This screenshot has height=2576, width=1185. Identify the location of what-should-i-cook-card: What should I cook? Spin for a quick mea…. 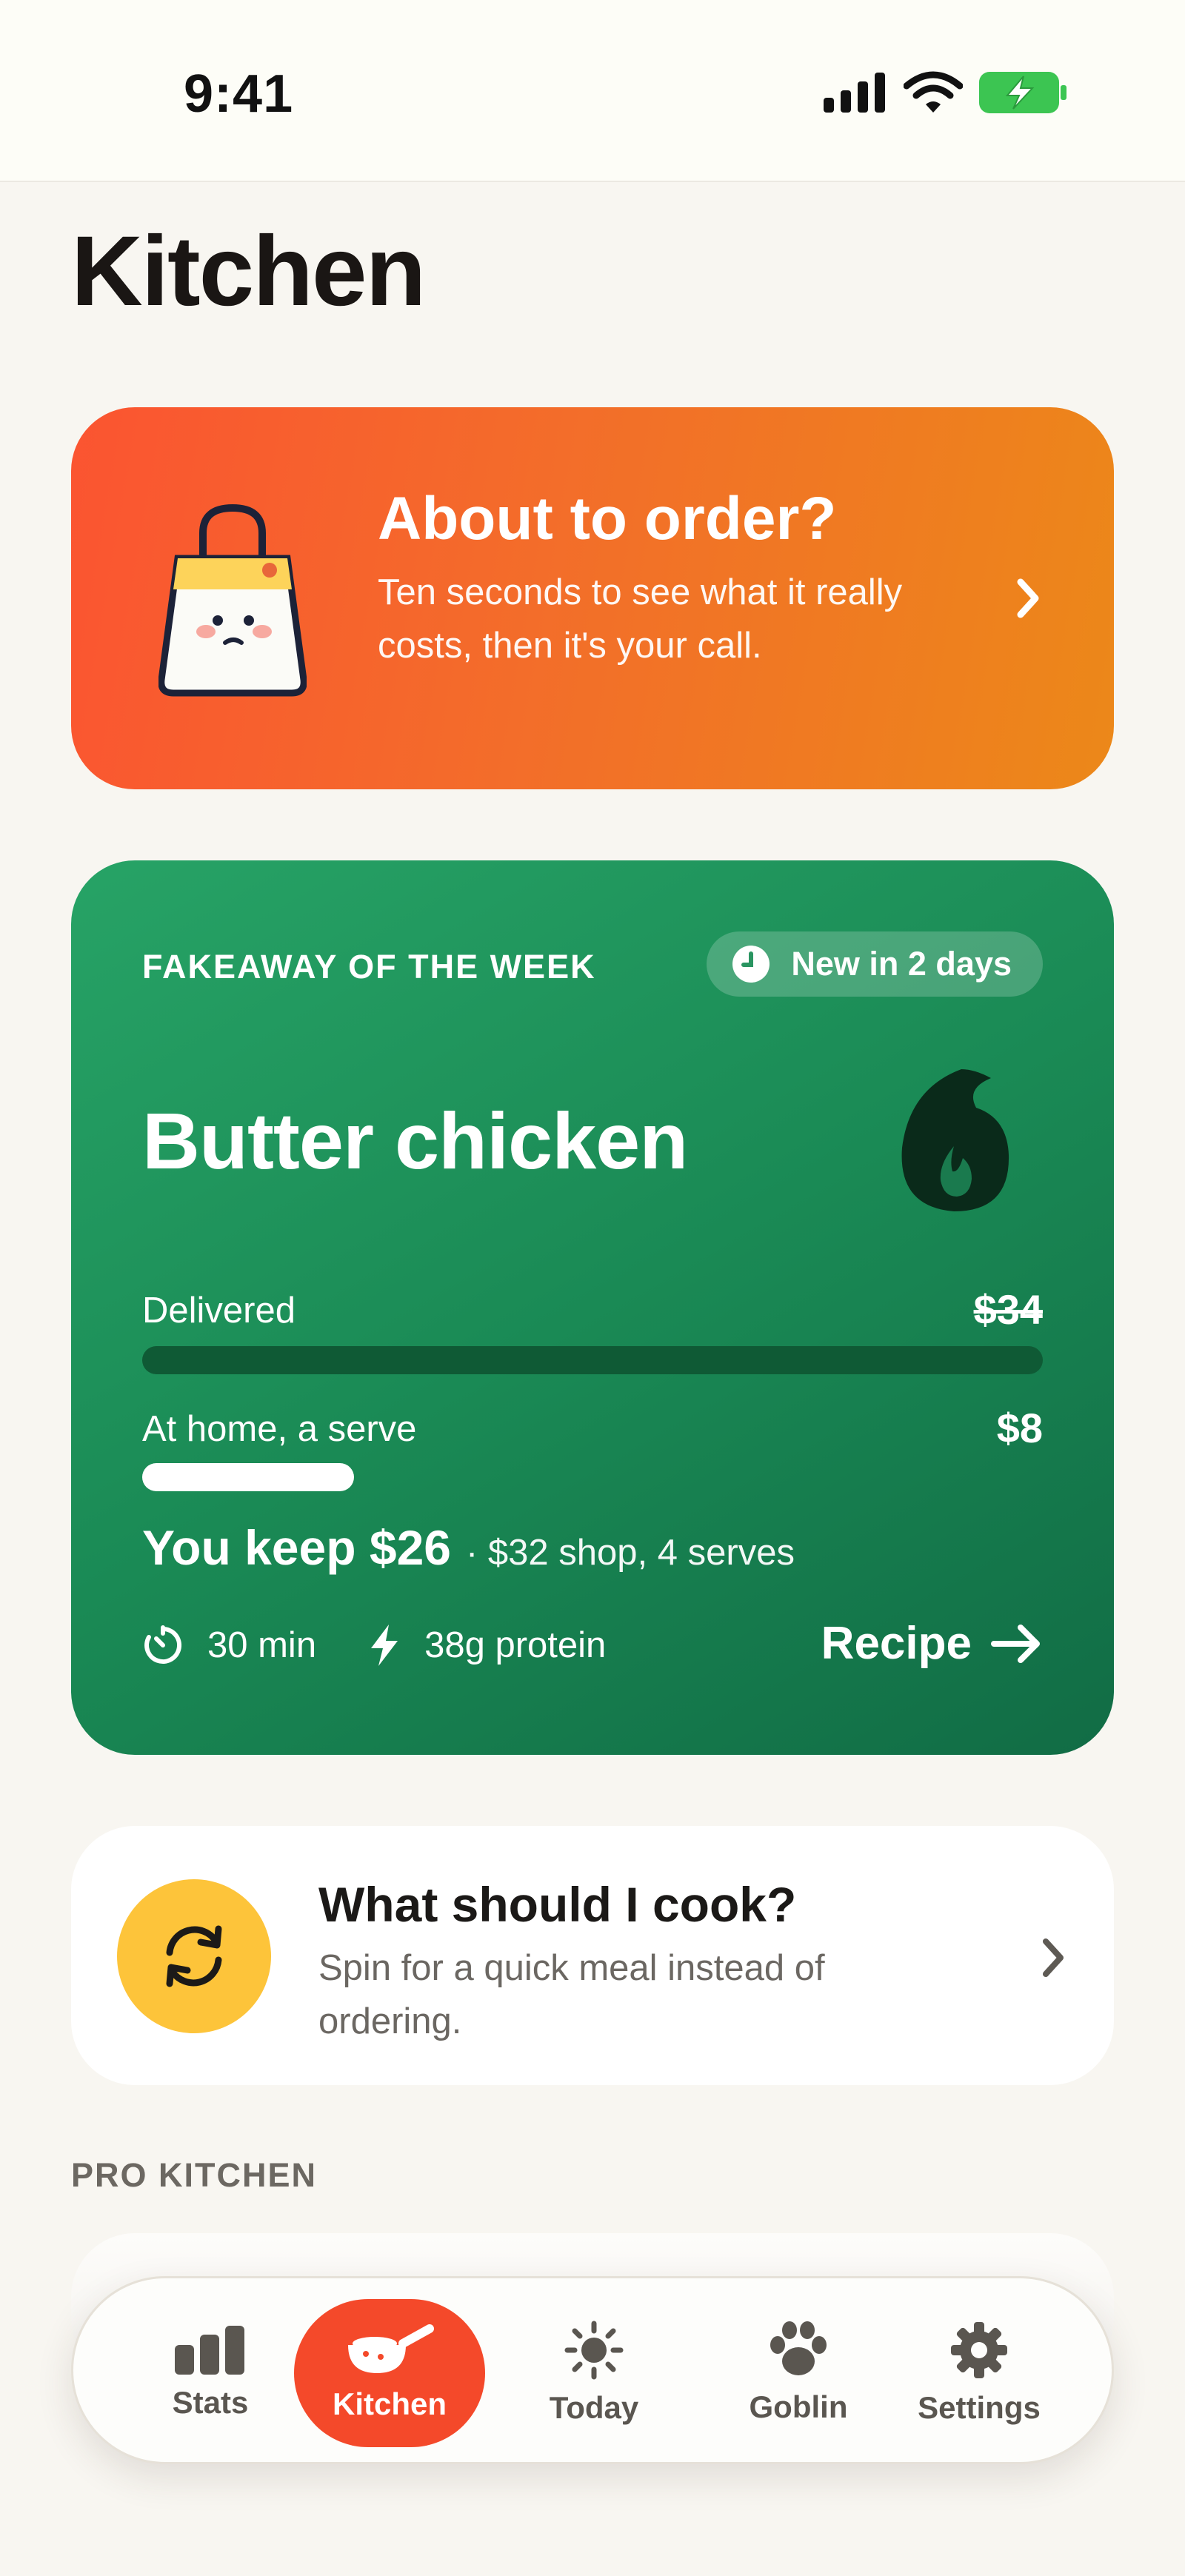
(592, 1955).